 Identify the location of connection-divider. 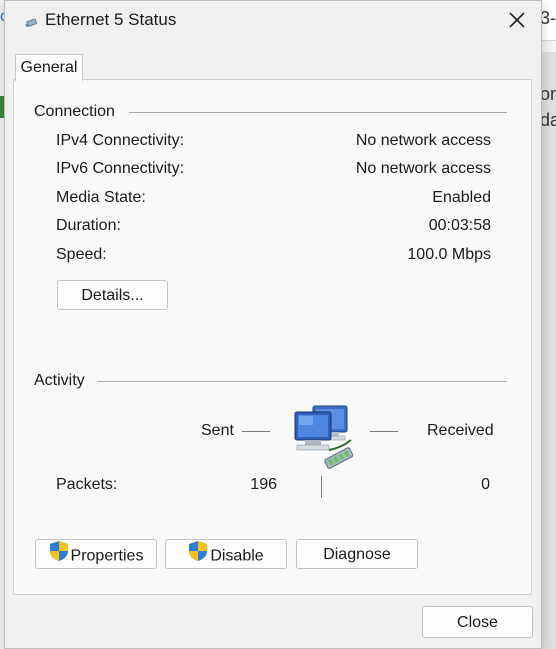
(318, 112).